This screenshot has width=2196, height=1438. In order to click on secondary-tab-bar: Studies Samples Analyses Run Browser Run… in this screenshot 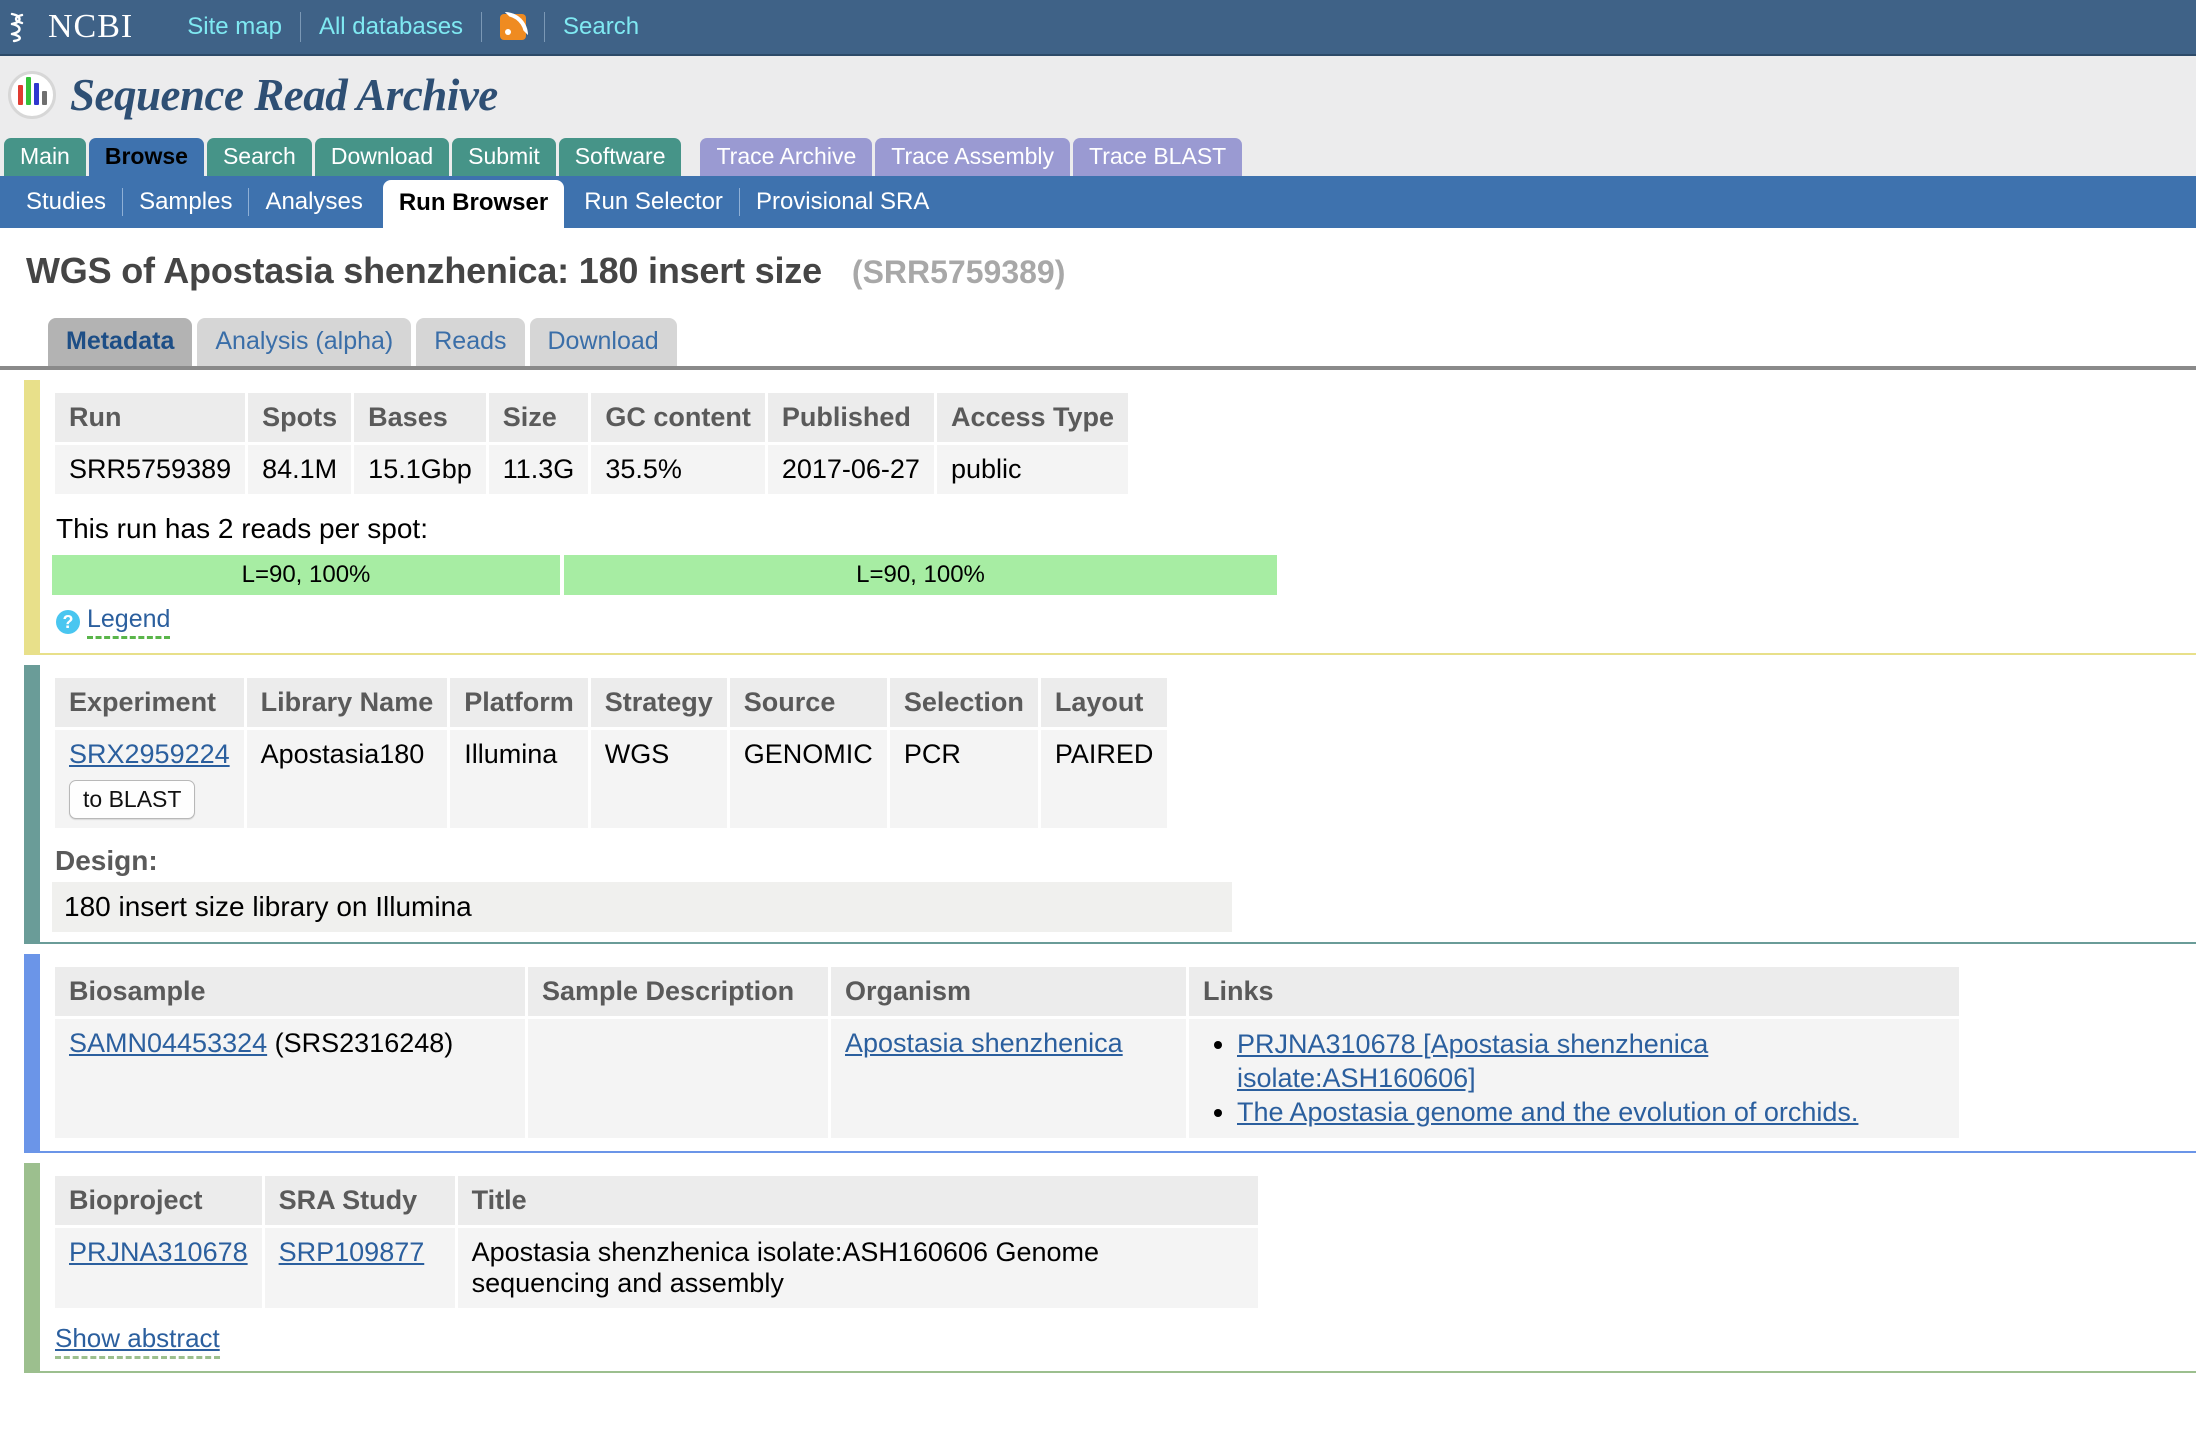, I will do `click(1098, 202)`.